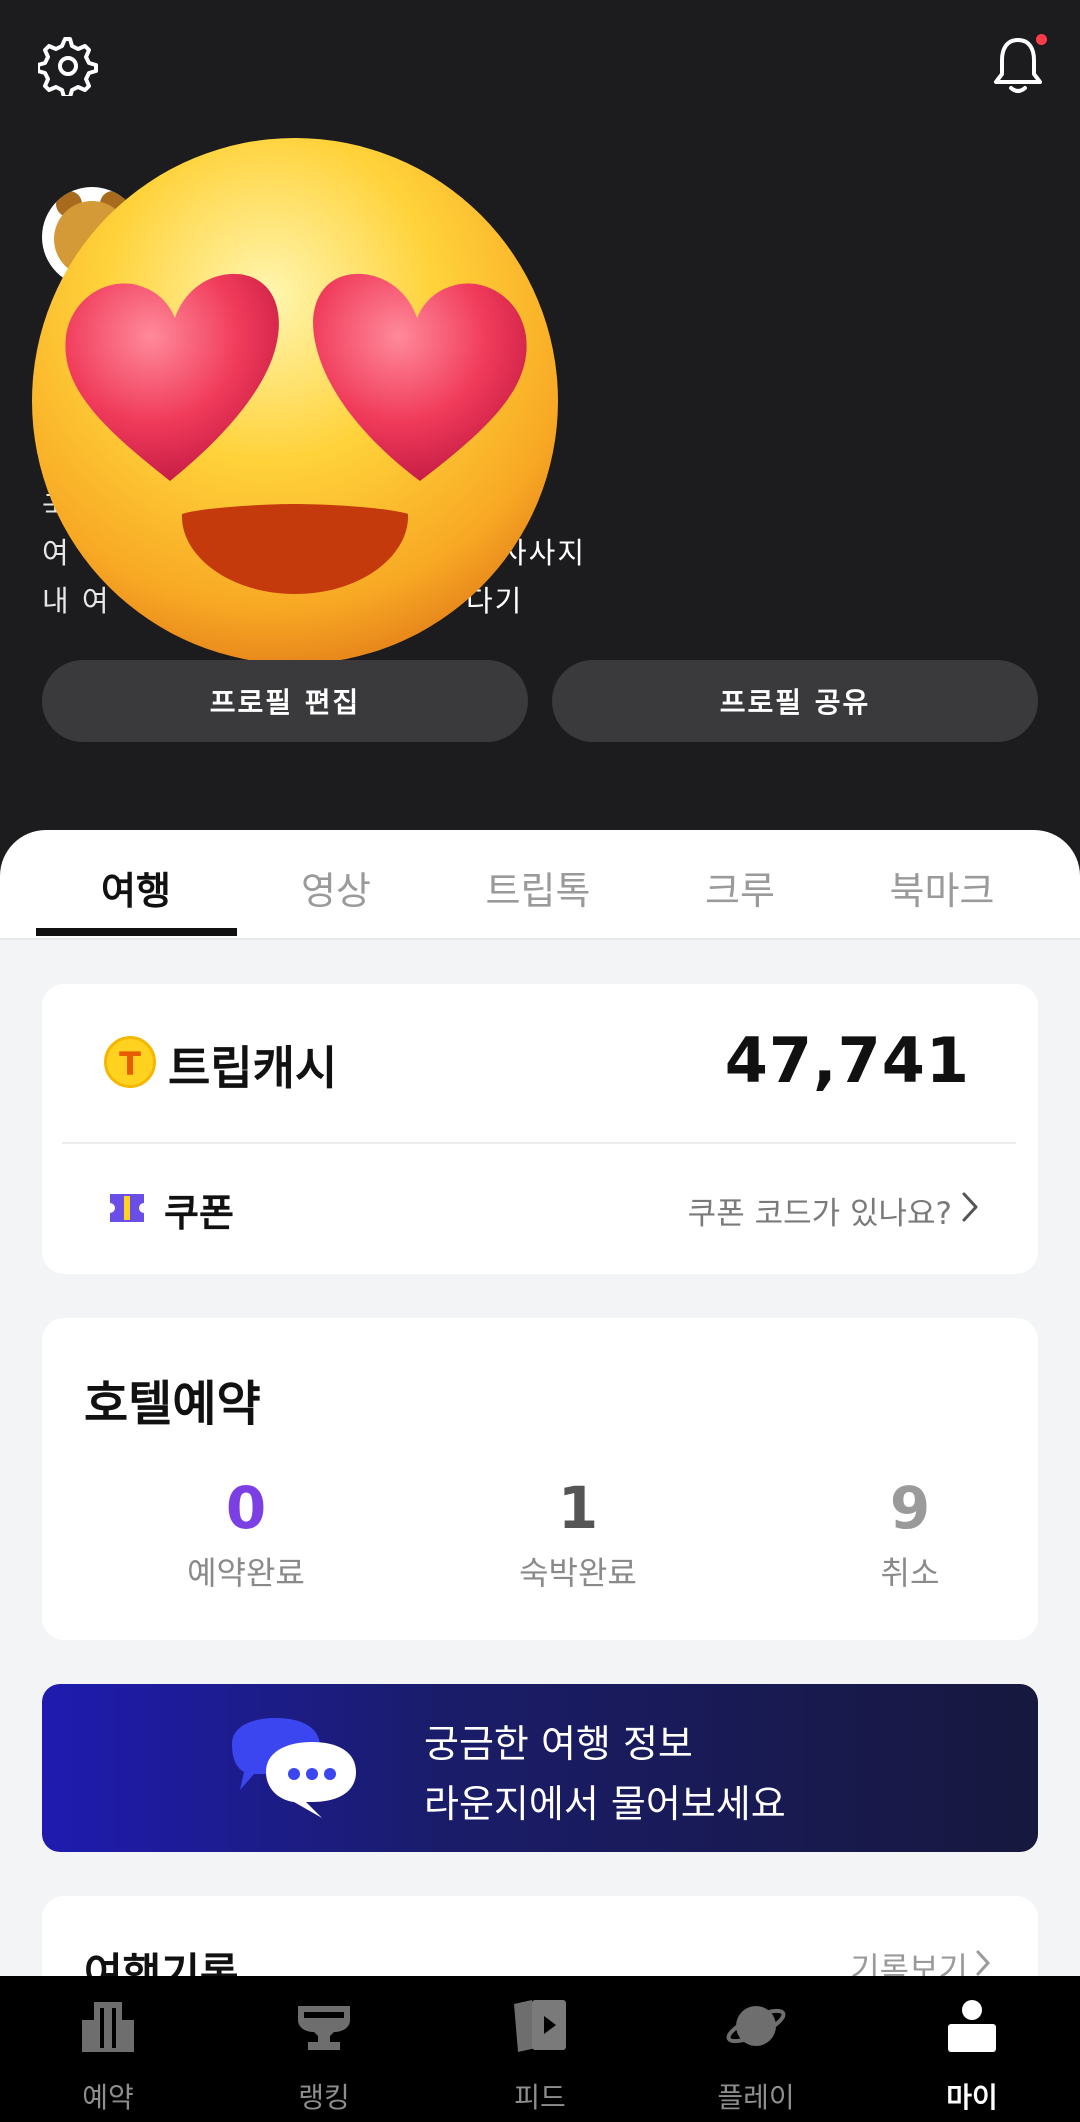 This screenshot has width=1080, height=2122. Describe the element at coordinates (172, 1404) in the screenshot. I see `hotel-reservation-title: 호텔예약` at that location.